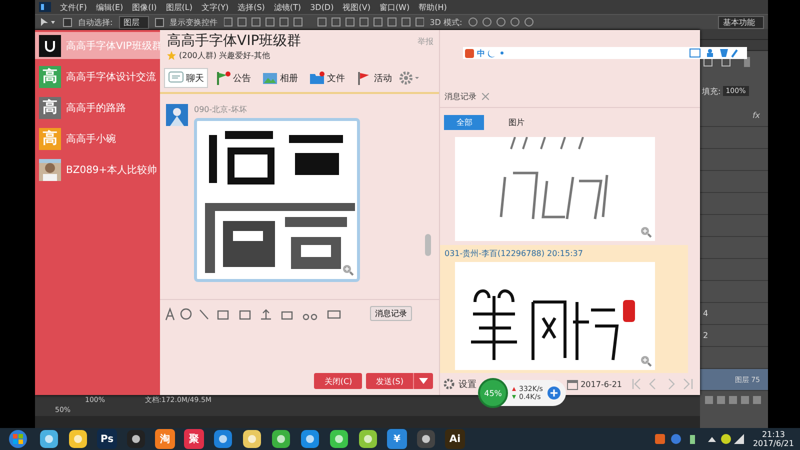 The image size is (800, 450). What do you see at coordinates (467, 384) in the screenshot?
I see `settings-link: 设置` at bounding box center [467, 384].